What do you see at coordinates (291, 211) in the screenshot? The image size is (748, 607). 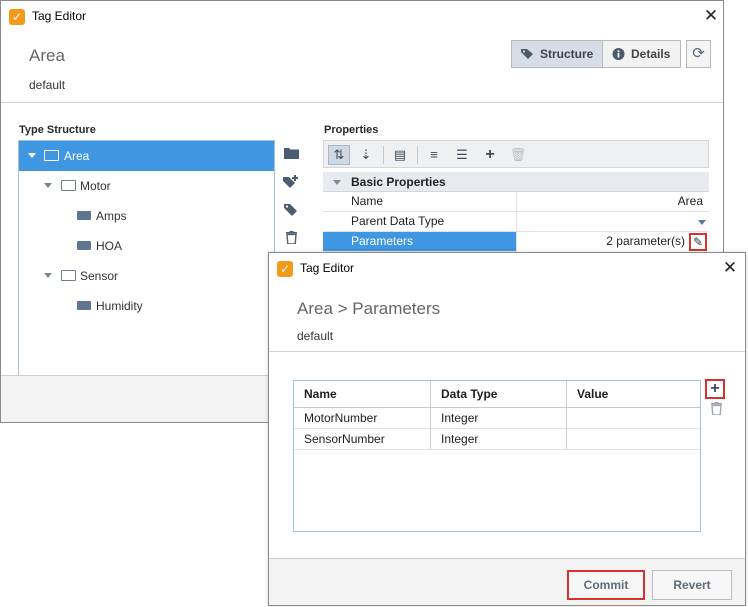 I see `tag-icon` at bounding box center [291, 211].